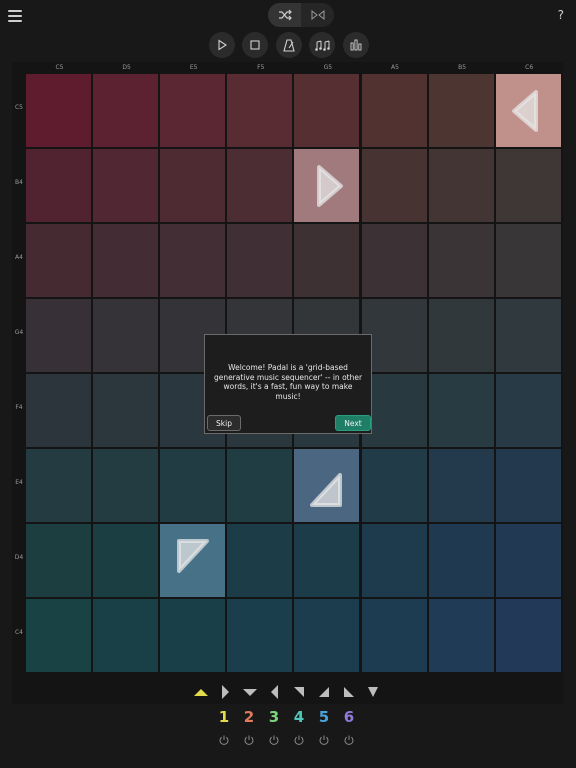  What do you see at coordinates (274, 717) in the screenshot?
I see `voice-number: 3` at bounding box center [274, 717].